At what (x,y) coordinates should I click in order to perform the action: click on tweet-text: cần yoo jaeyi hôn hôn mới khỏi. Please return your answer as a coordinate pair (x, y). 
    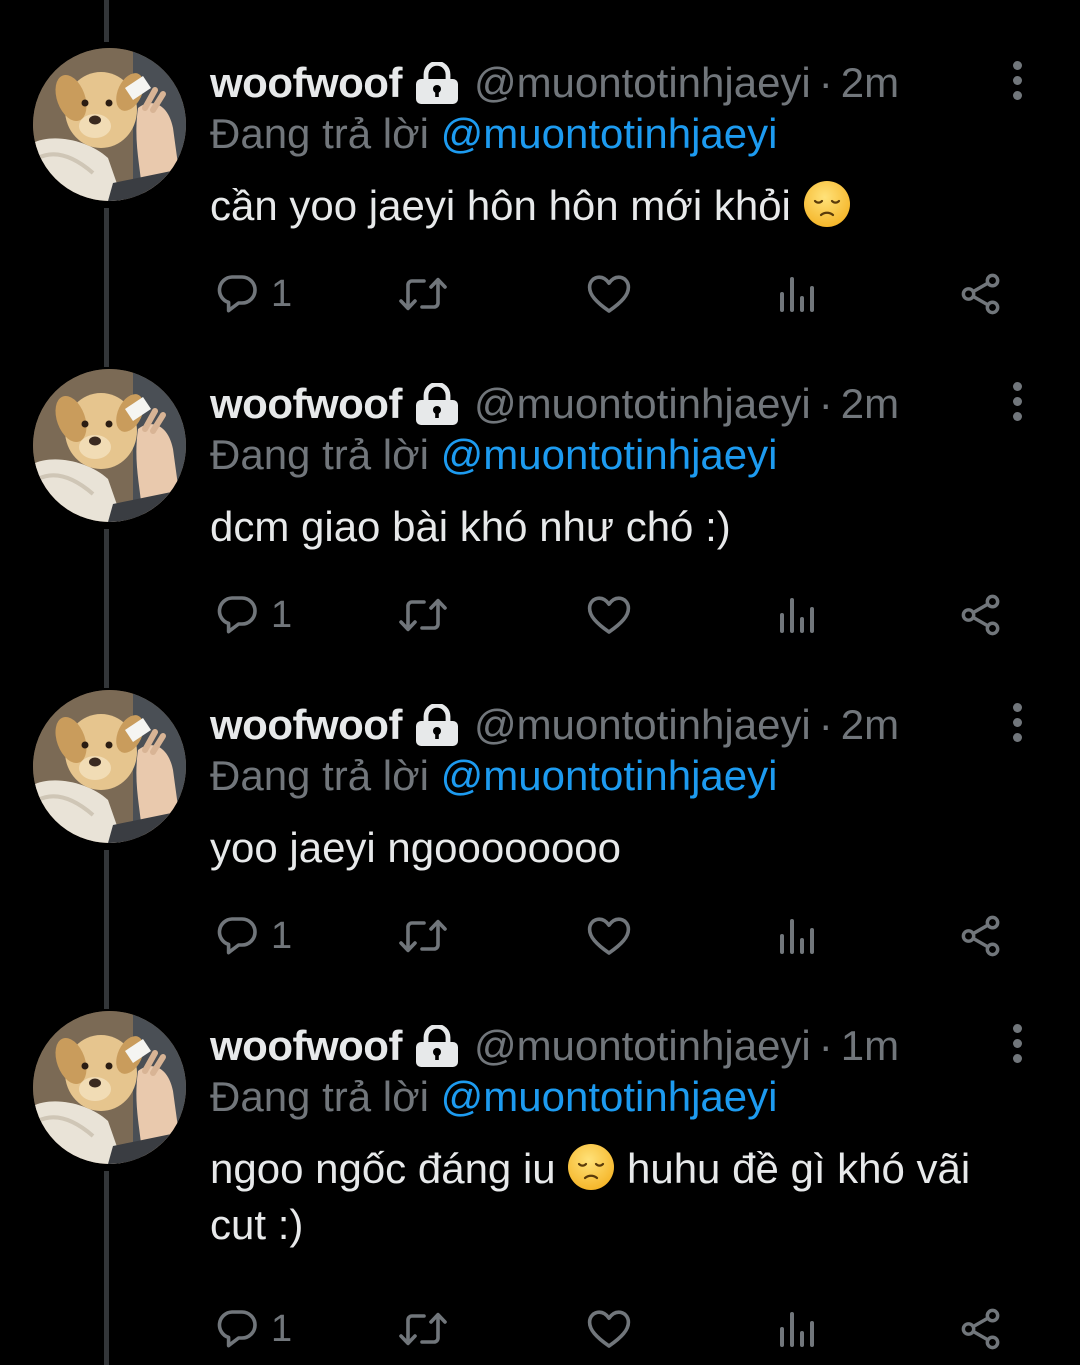
    Looking at the image, I should click on (610, 206).